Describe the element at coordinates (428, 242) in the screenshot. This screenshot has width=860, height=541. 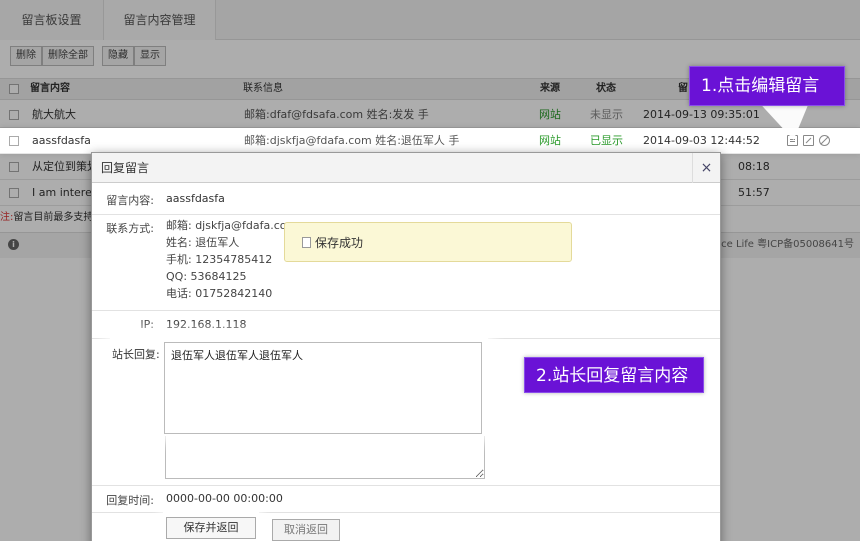
I see `save-success-toast: 保存成功` at that location.